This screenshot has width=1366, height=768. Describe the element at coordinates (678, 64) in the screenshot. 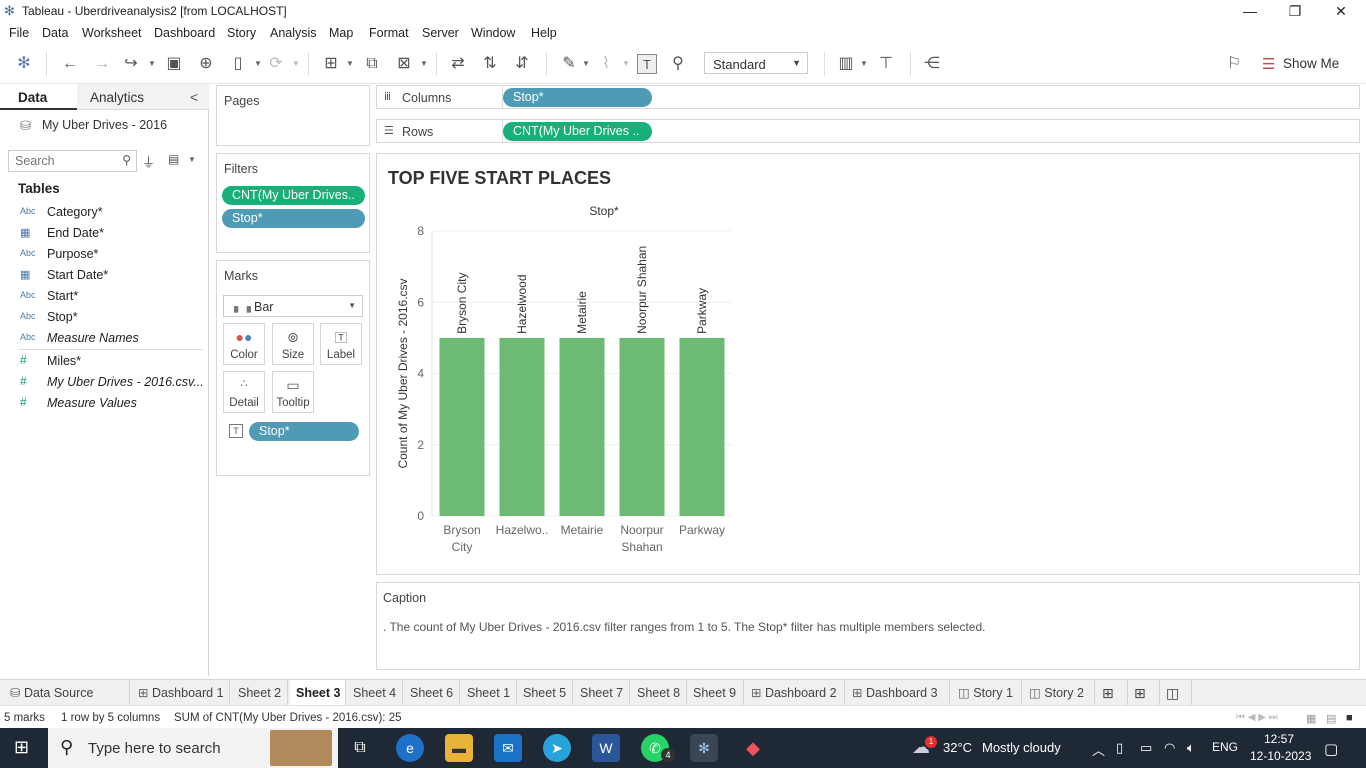

I see `fix-axes-icon: ⚲` at that location.